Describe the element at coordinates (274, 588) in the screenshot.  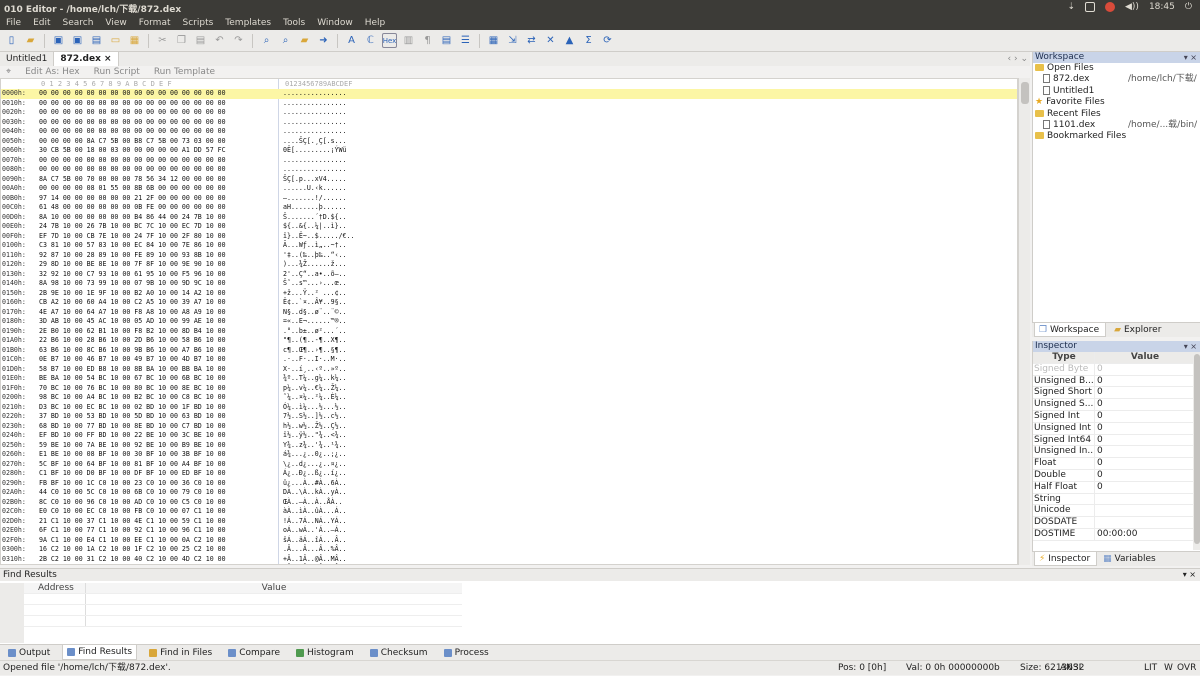
I see `col-value: Value` at that location.